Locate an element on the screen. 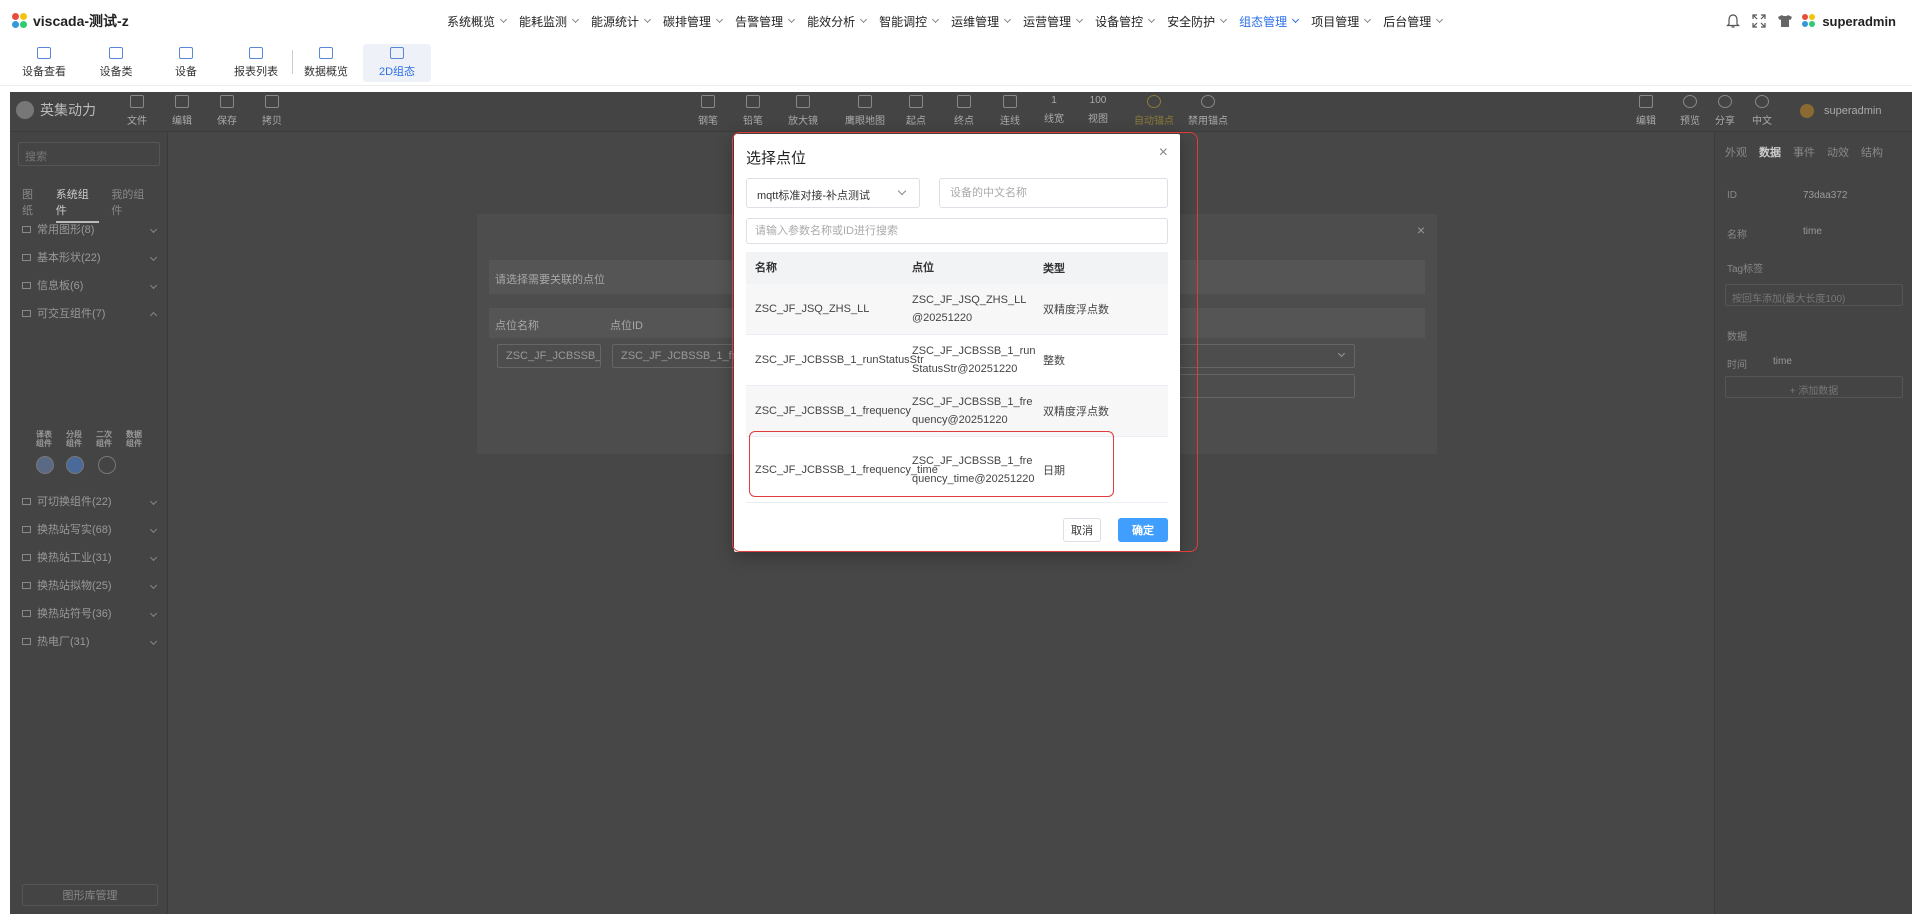  confirm-button: 确定 is located at coordinates (1143, 530).